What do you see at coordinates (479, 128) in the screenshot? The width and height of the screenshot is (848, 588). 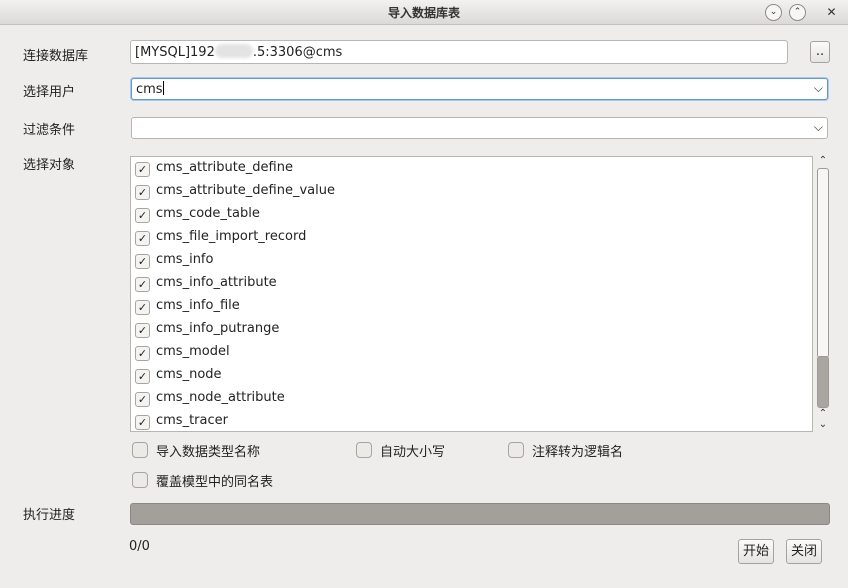 I see `filter-select: ⌵` at bounding box center [479, 128].